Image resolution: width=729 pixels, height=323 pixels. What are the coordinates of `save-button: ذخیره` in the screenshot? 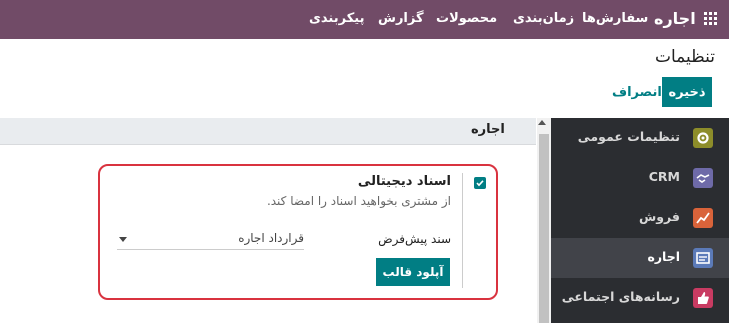 It's located at (687, 92).